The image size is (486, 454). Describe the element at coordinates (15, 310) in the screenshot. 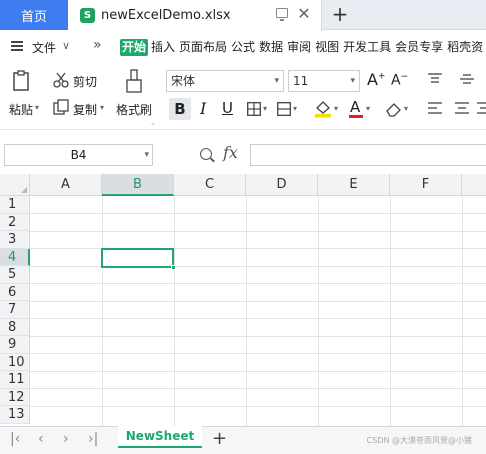

I see `row-header: 7` at that location.